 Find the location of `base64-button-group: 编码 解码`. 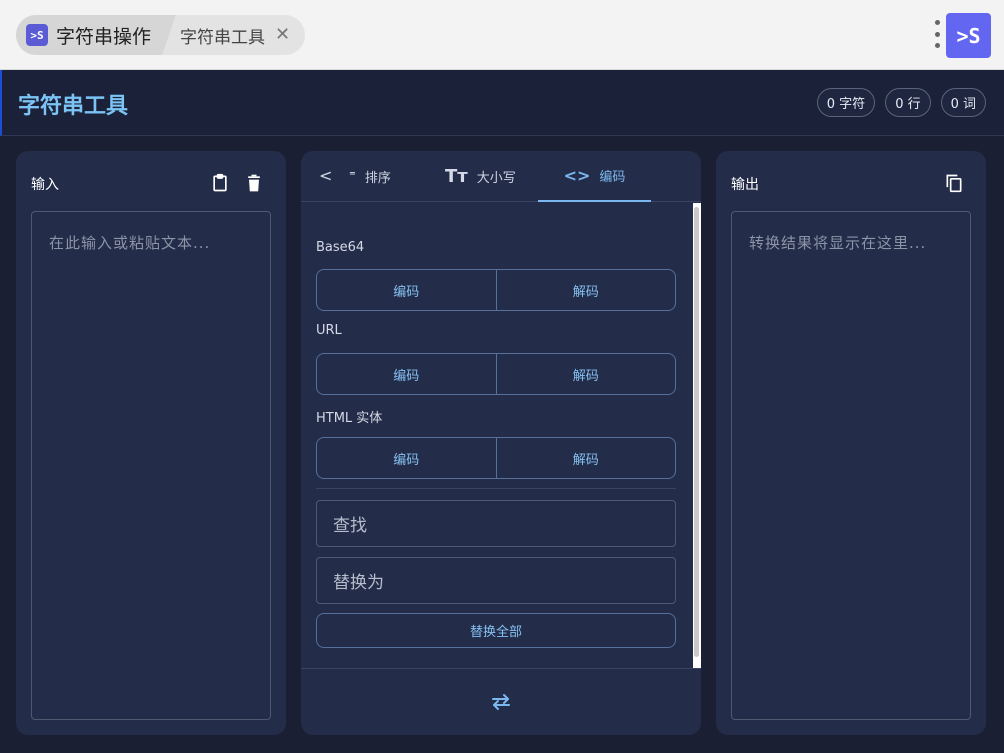

base64-button-group: 编码 解码 is located at coordinates (496, 290).